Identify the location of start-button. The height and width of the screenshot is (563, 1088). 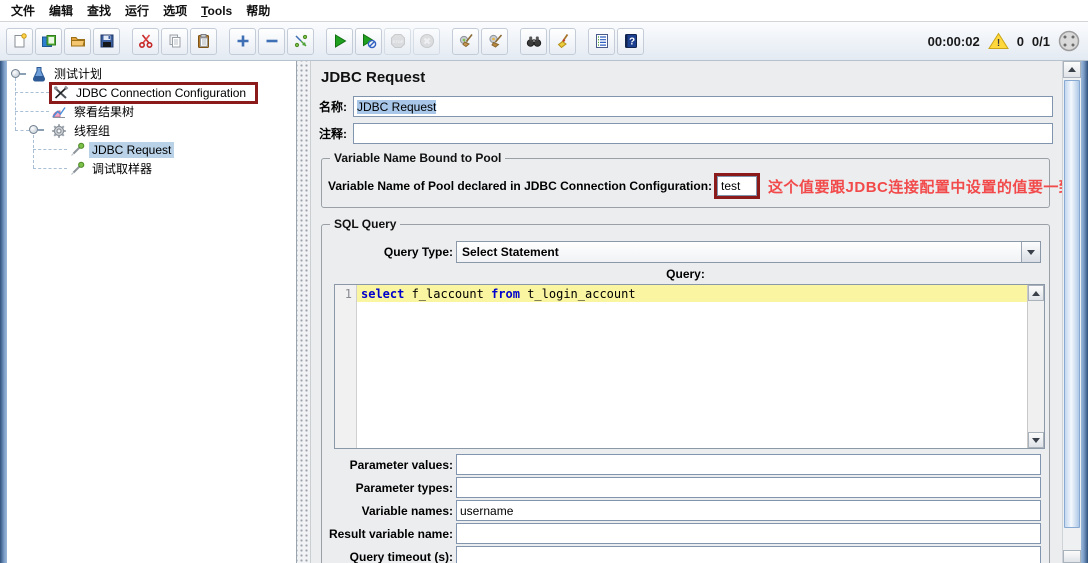
(339, 41).